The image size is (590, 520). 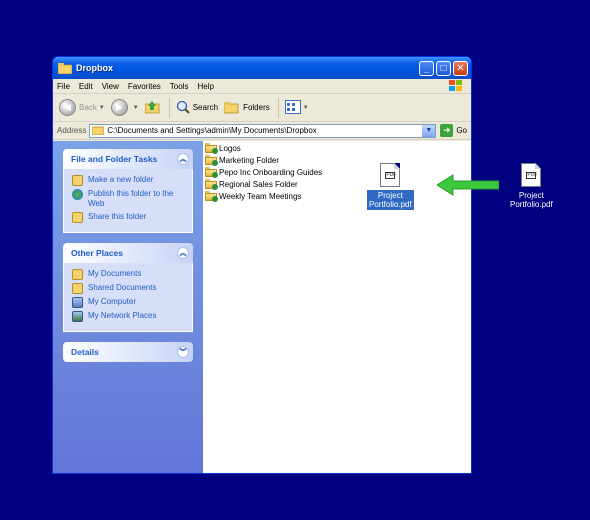 I want to click on task-publish-web: Publish this folder to the Web, so click(x=129, y=199).